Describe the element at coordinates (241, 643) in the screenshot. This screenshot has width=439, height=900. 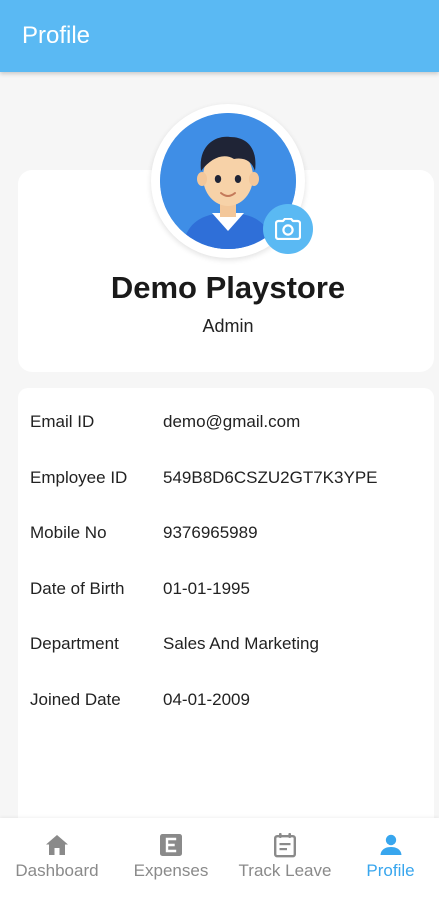
I see `detail-value: Sales And Marketing` at that location.